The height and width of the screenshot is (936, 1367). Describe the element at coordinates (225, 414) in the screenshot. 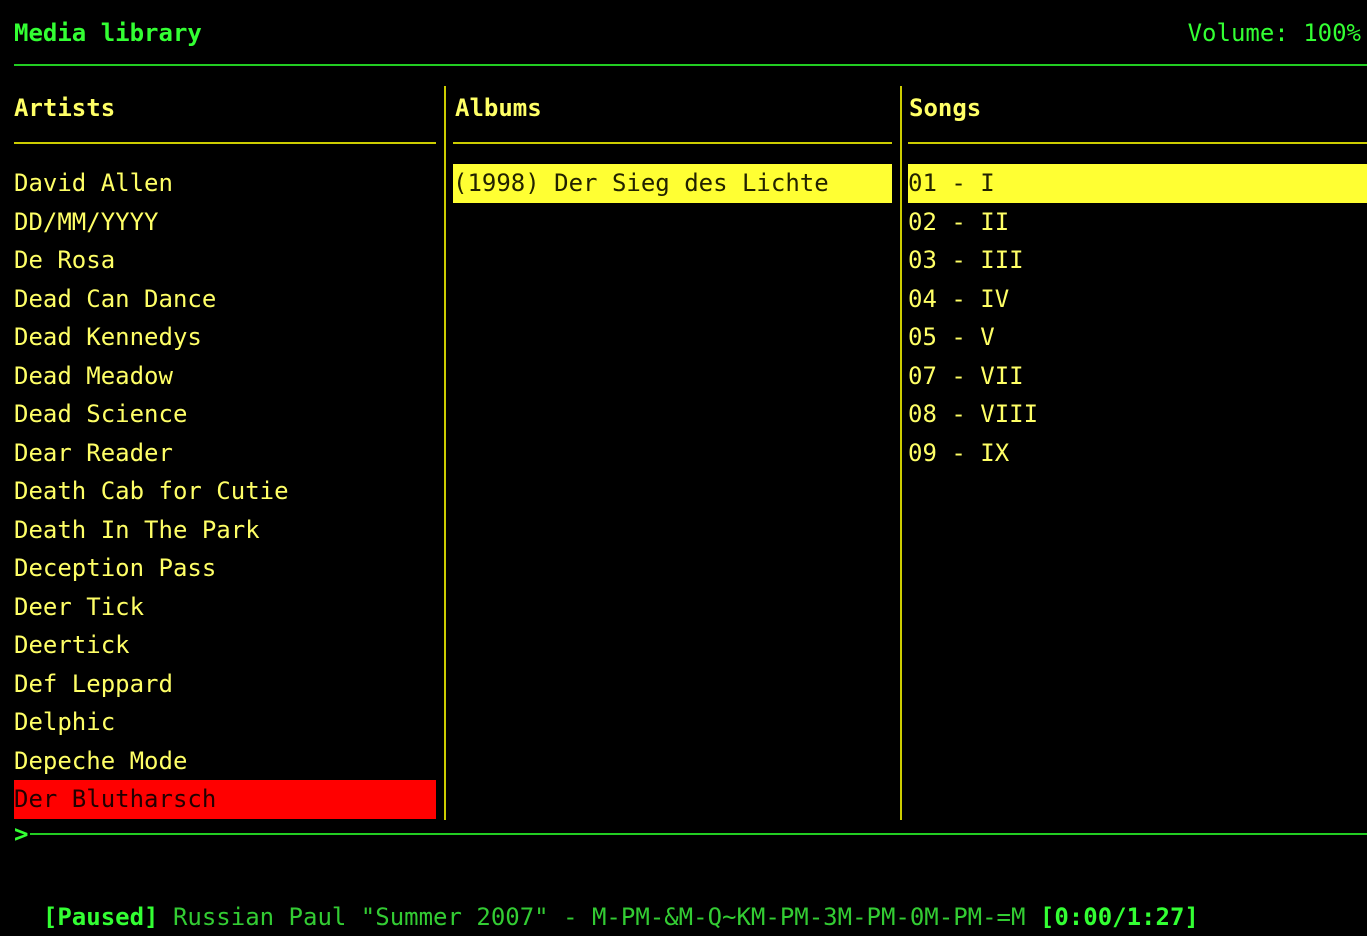

I see `artist-item: Dead Science` at that location.